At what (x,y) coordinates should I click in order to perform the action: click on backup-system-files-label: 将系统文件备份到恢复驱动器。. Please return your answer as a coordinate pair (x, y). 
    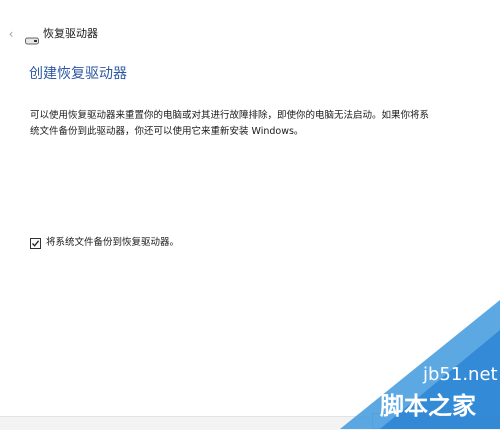
    Looking at the image, I should click on (113, 242).